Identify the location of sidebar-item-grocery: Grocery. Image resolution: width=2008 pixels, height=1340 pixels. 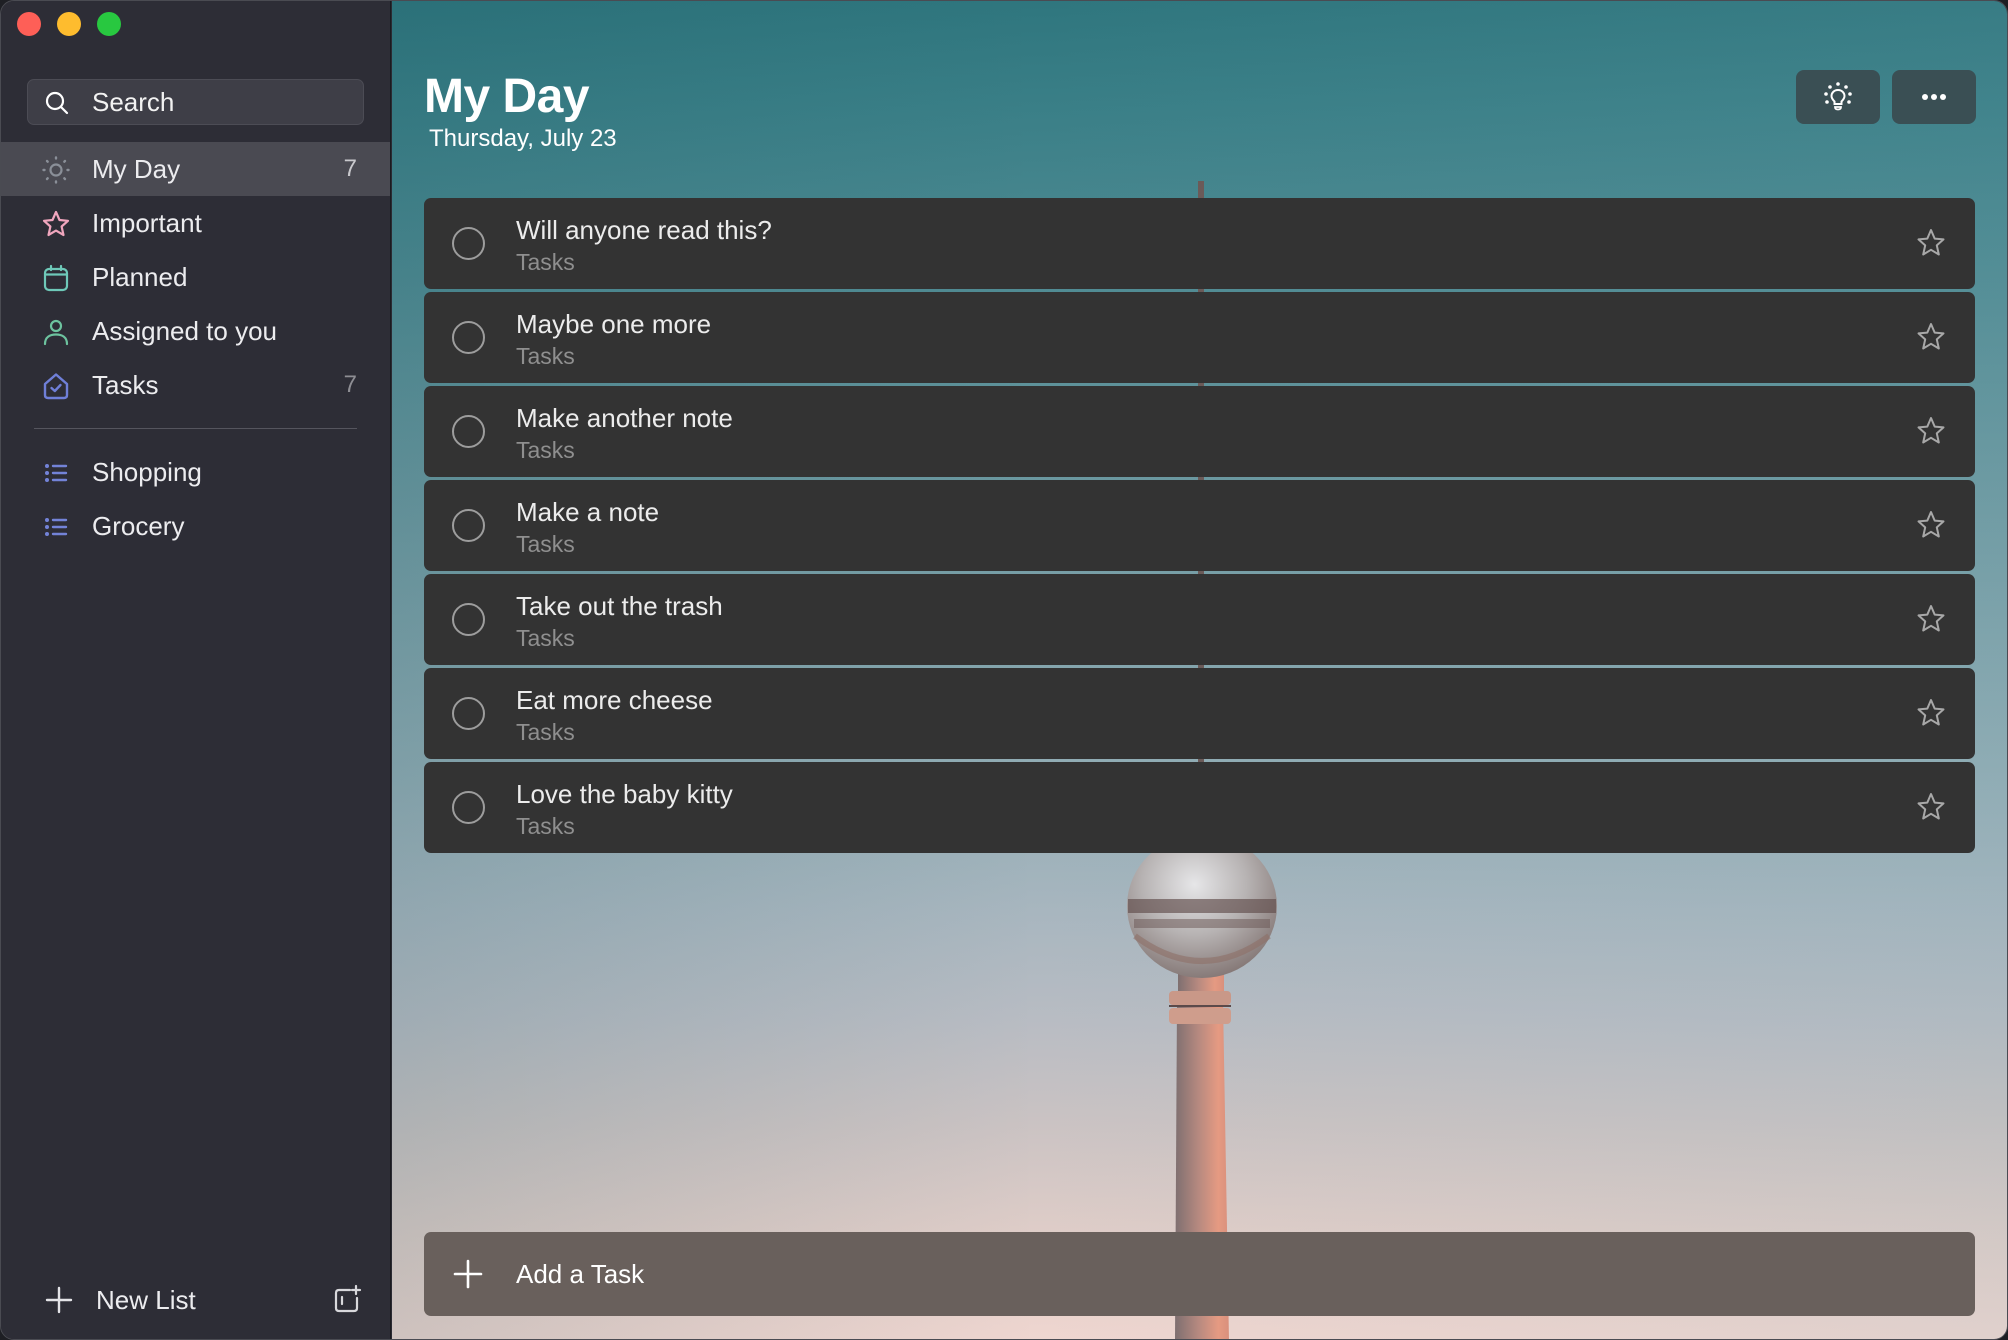
(195, 526).